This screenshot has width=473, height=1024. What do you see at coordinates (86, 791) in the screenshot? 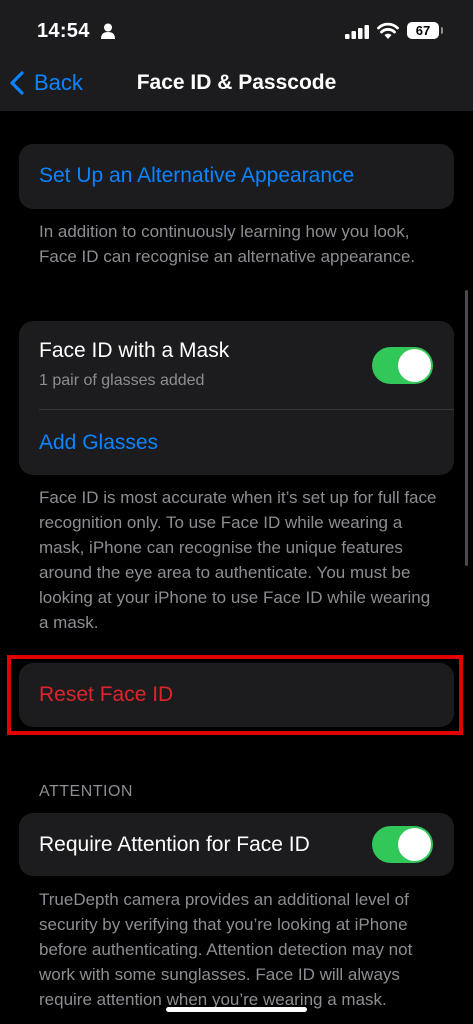
I see `attention-section-header: ATTENTION` at bounding box center [86, 791].